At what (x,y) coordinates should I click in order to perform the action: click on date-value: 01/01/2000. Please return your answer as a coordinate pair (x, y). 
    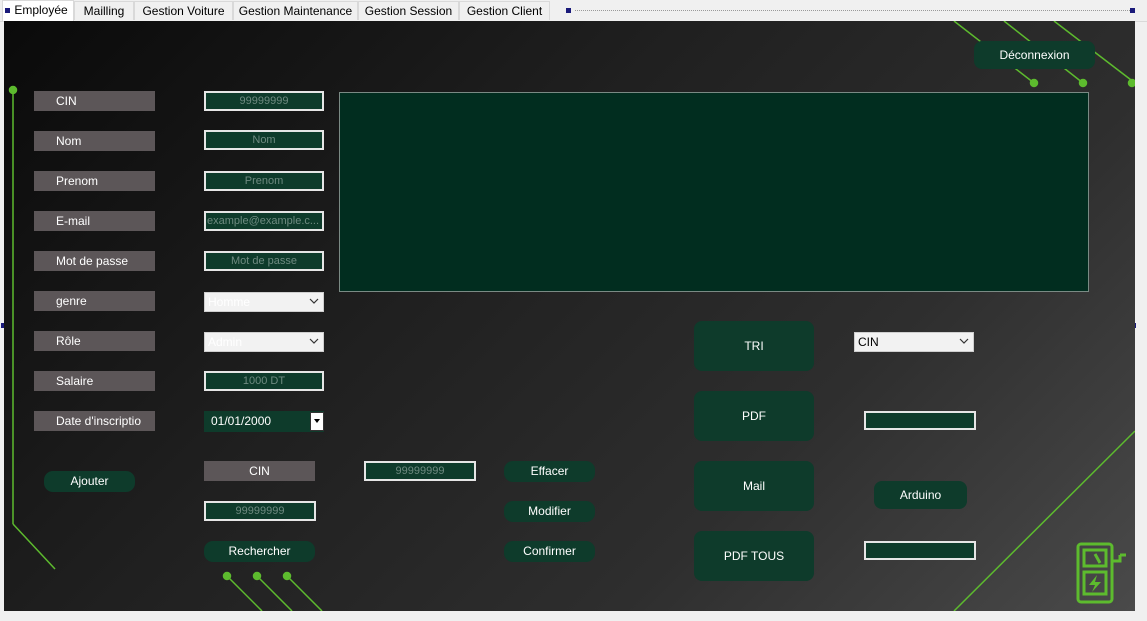
    Looking at the image, I should click on (241, 421).